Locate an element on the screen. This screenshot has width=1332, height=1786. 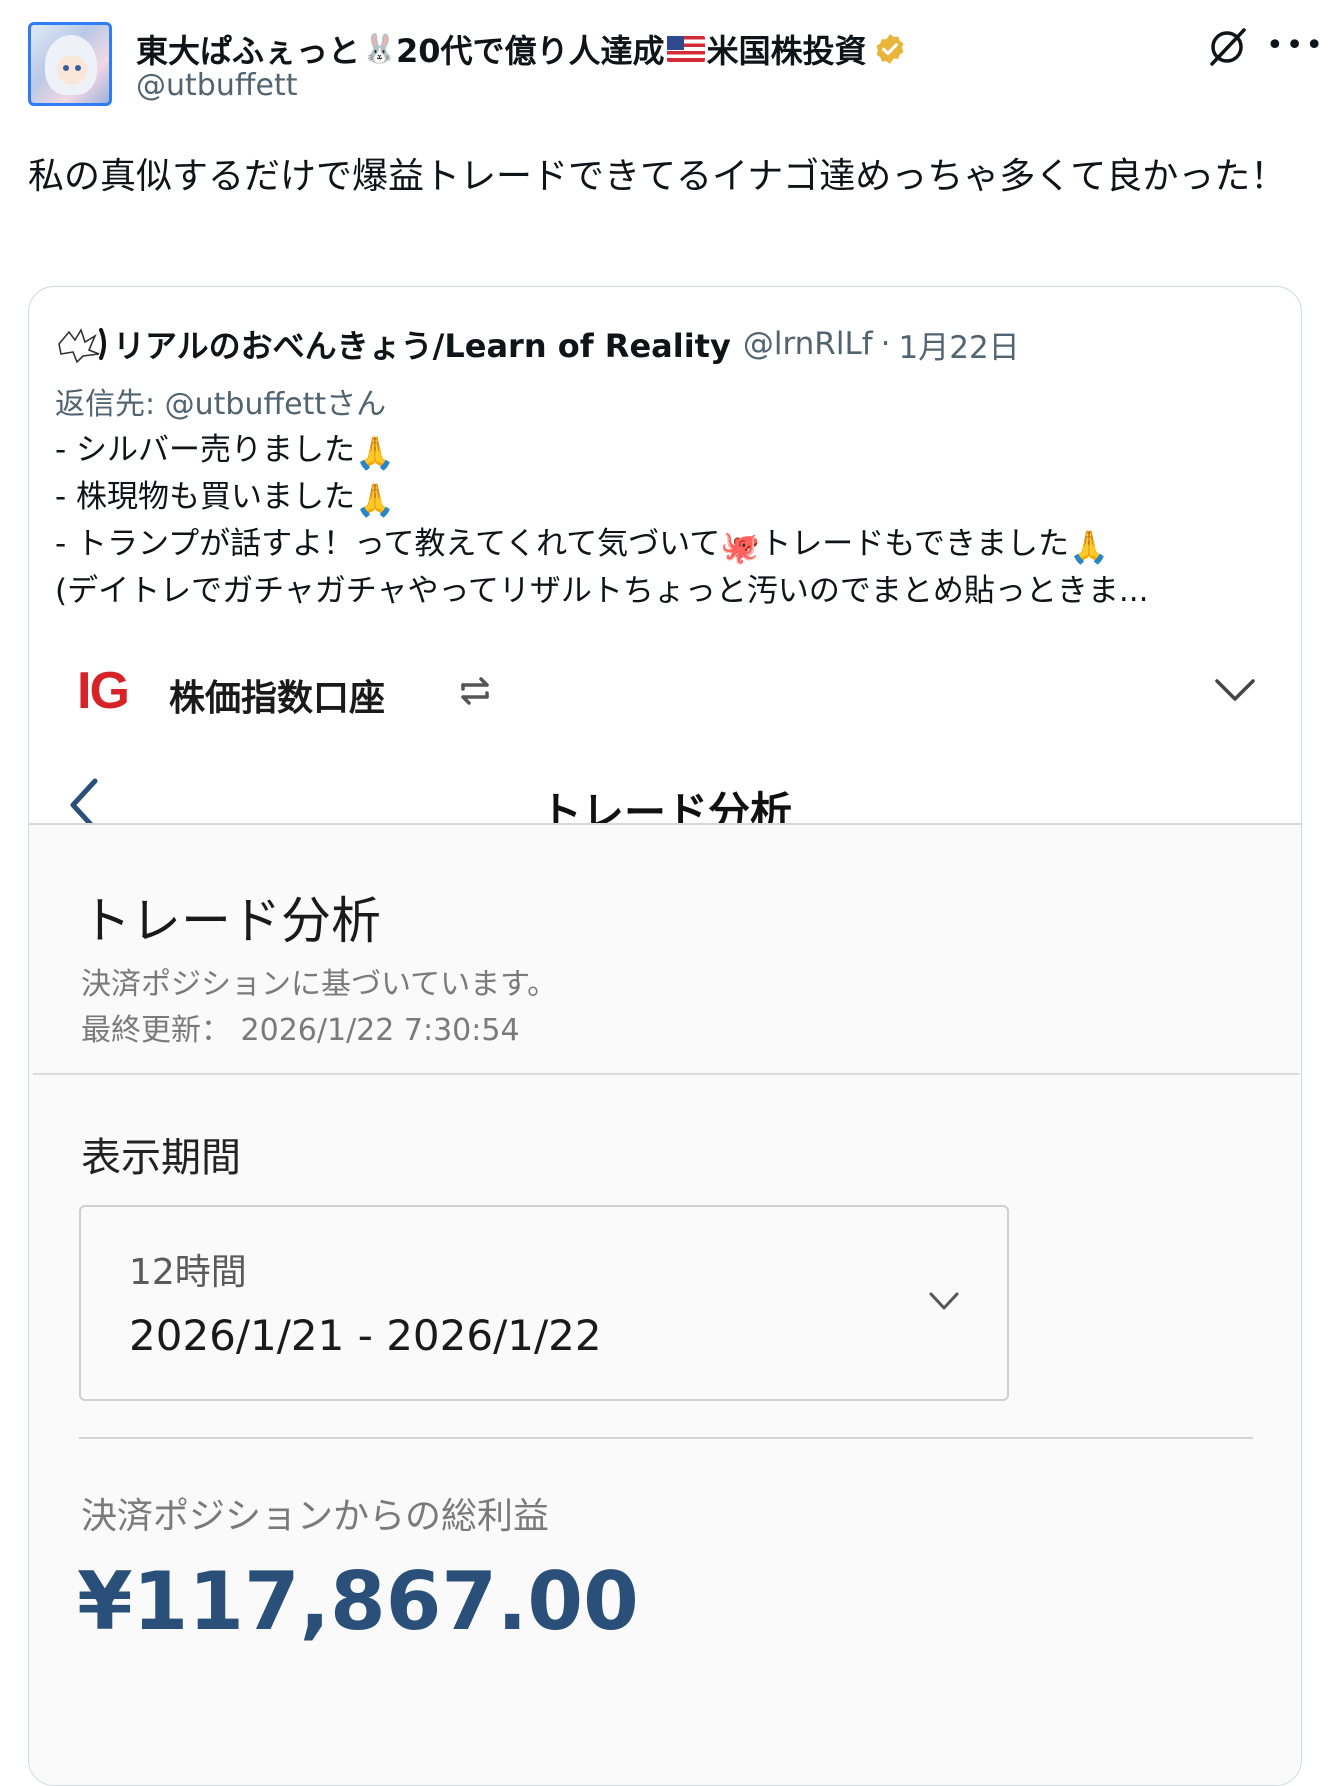
quoted-date: 1月22日 is located at coordinates (959, 344).